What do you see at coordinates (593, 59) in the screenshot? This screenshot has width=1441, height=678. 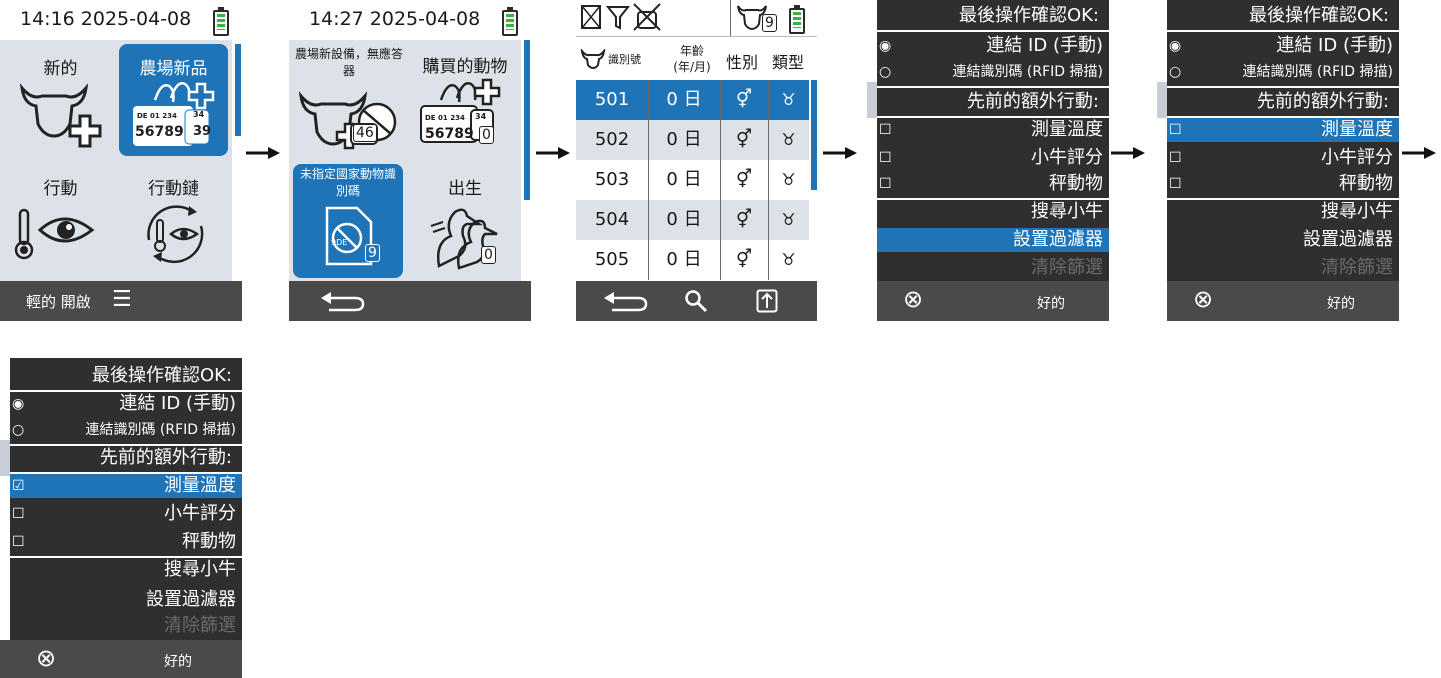 I see `cow-head-icon` at bounding box center [593, 59].